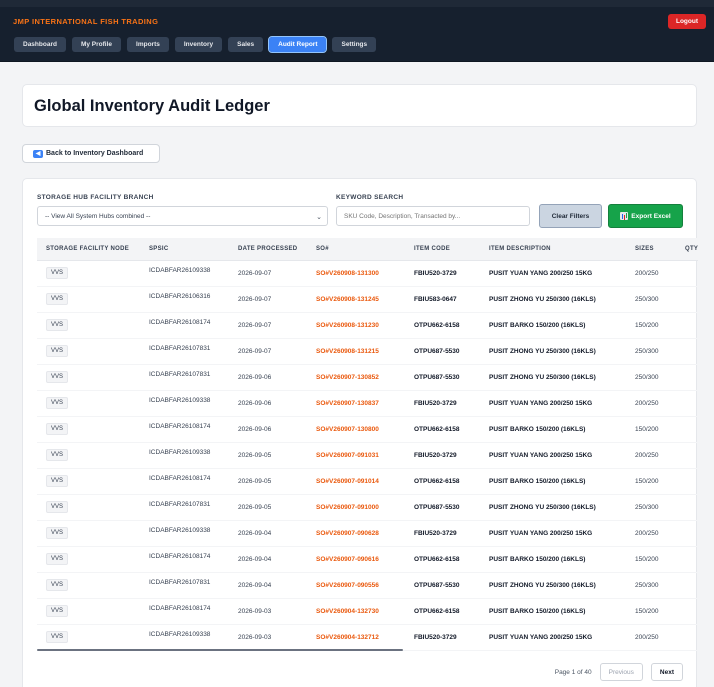 The image size is (714, 687). I want to click on back-to-inventory-button: ◀ Back to Inventory Dashboard, so click(91, 153).